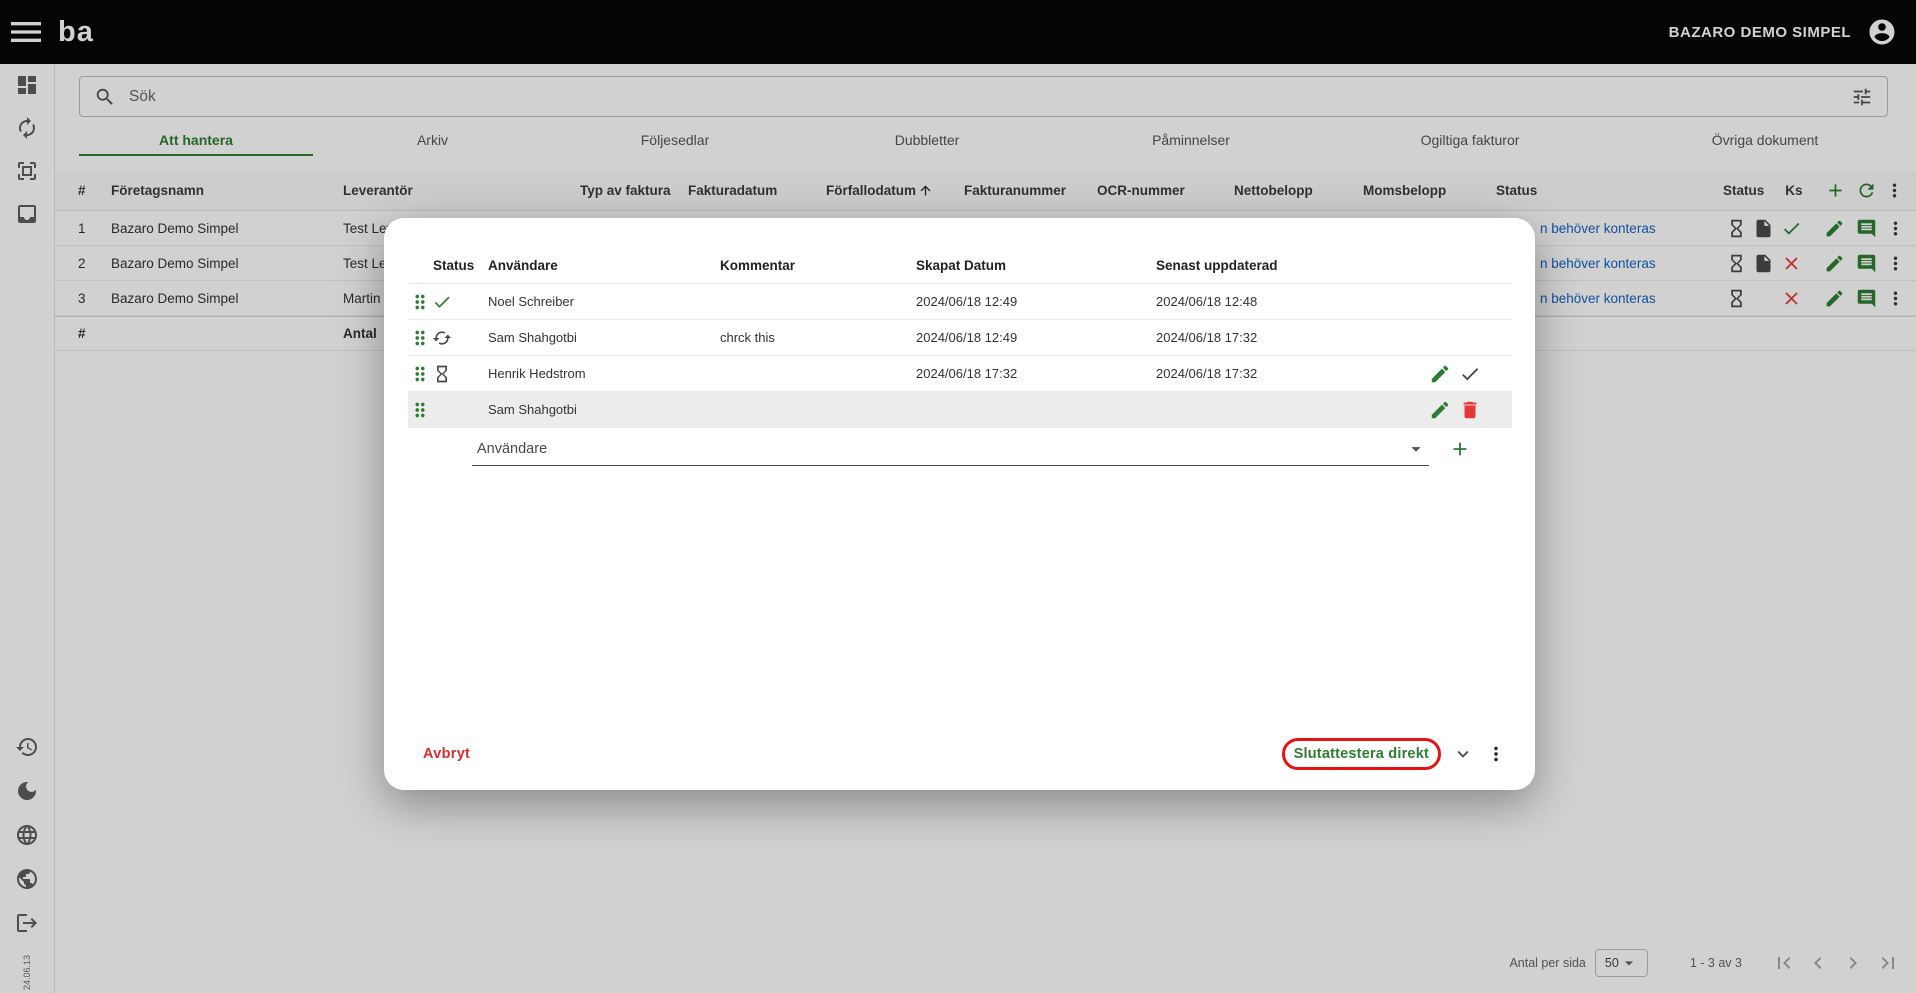 The height and width of the screenshot is (993, 1916). I want to click on modal-footer: Avbryt Slutattestera direkt, so click(959, 754).